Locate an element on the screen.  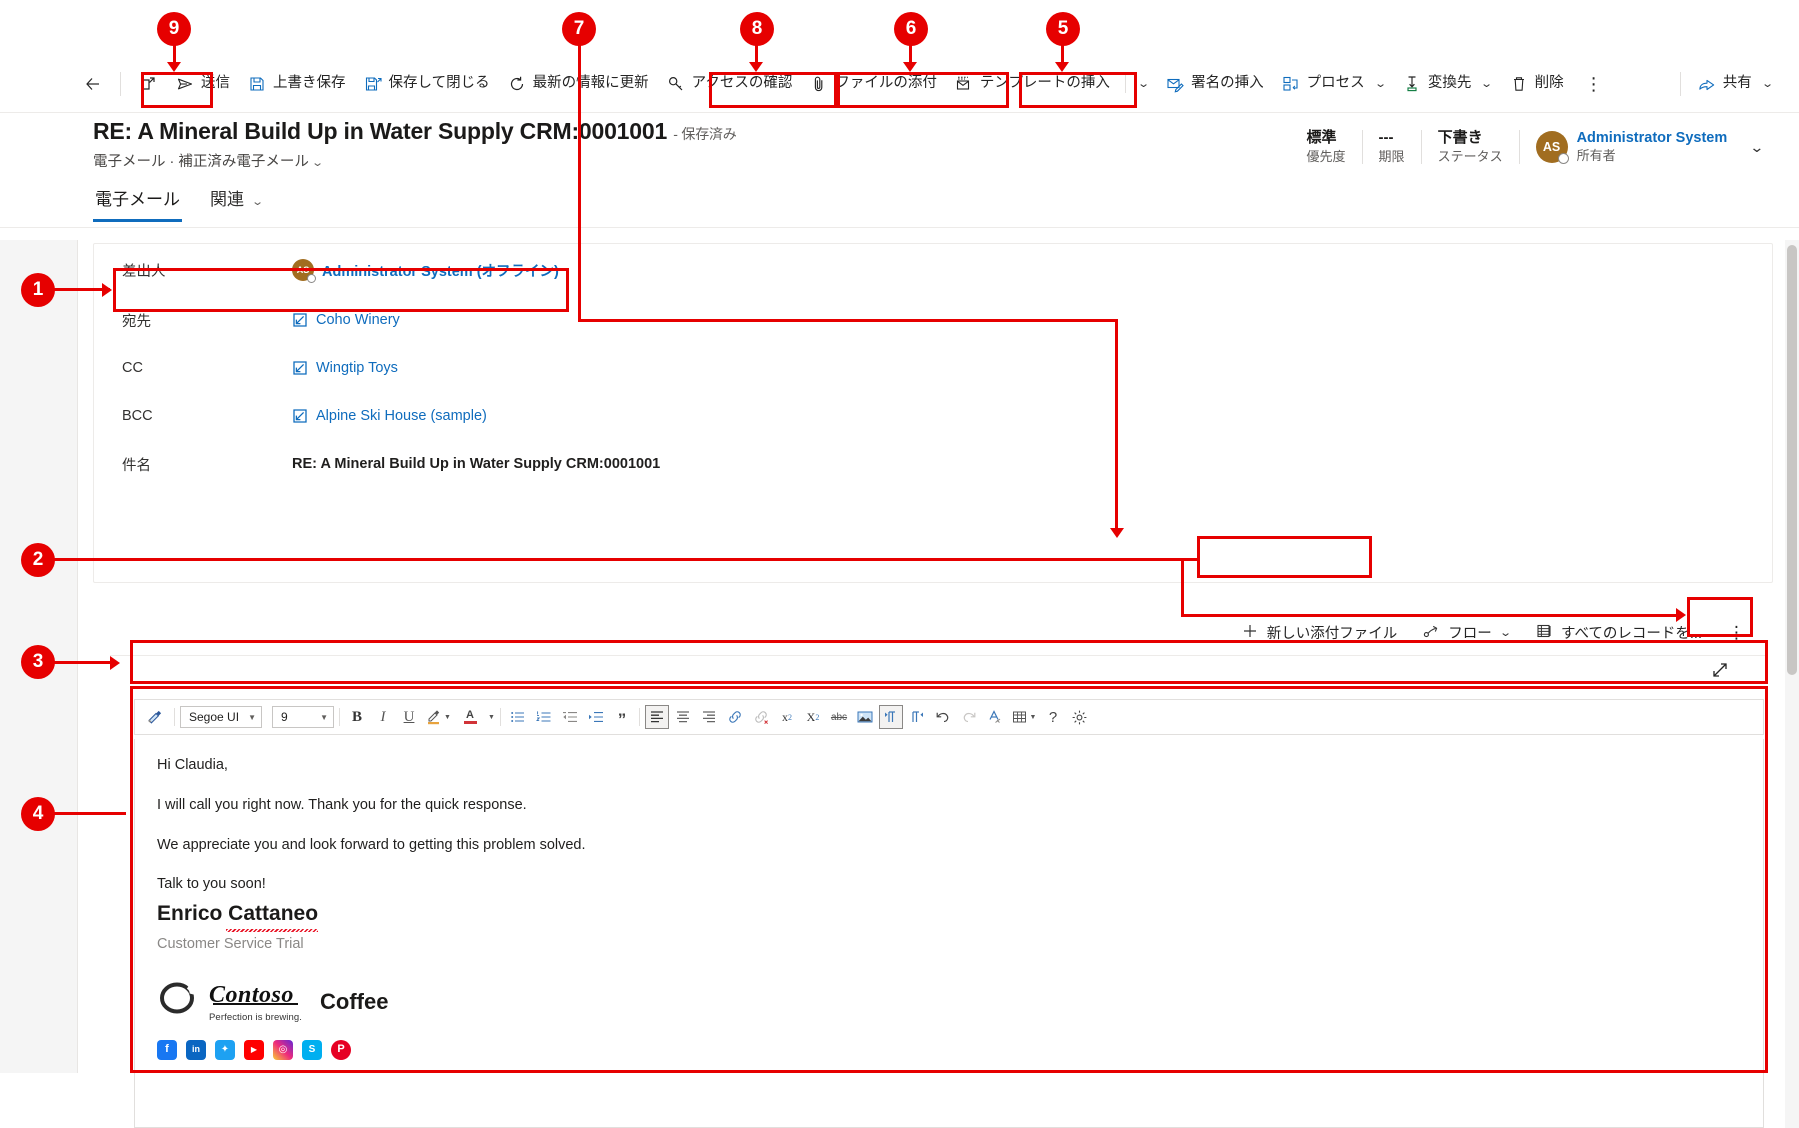
header-field-owner: AS Administrator System 所有者 is located at coordinates (1629, 147).